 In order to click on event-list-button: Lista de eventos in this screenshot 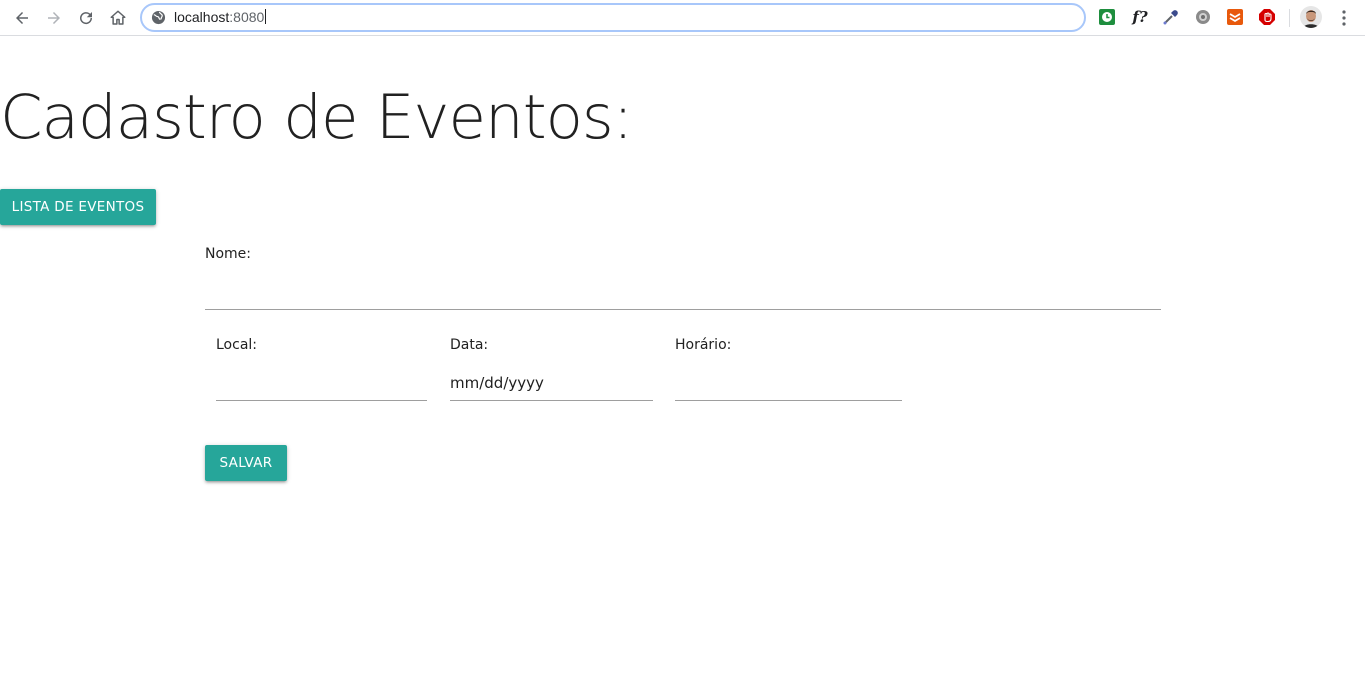, I will do `click(78, 207)`.